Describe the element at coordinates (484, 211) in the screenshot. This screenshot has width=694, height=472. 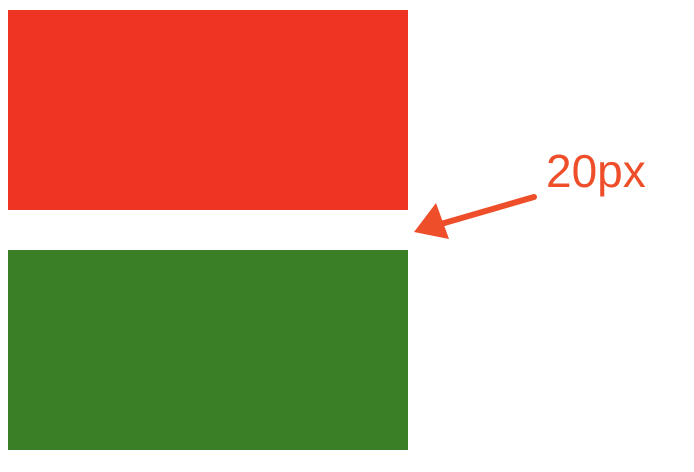
I see `arrow-shaft` at that location.